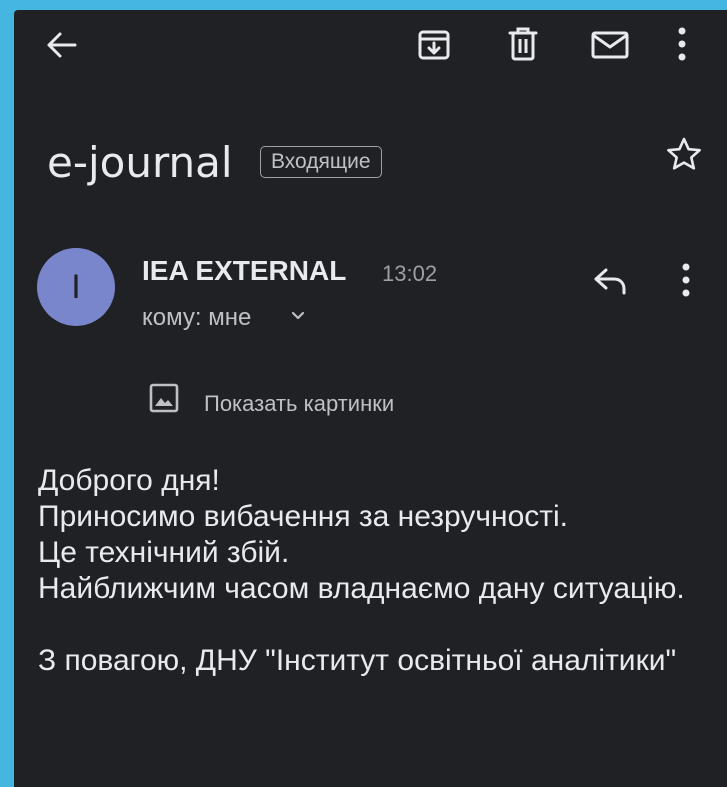  What do you see at coordinates (298, 316) in the screenshot?
I see `chevron-down-icon` at bounding box center [298, 316].